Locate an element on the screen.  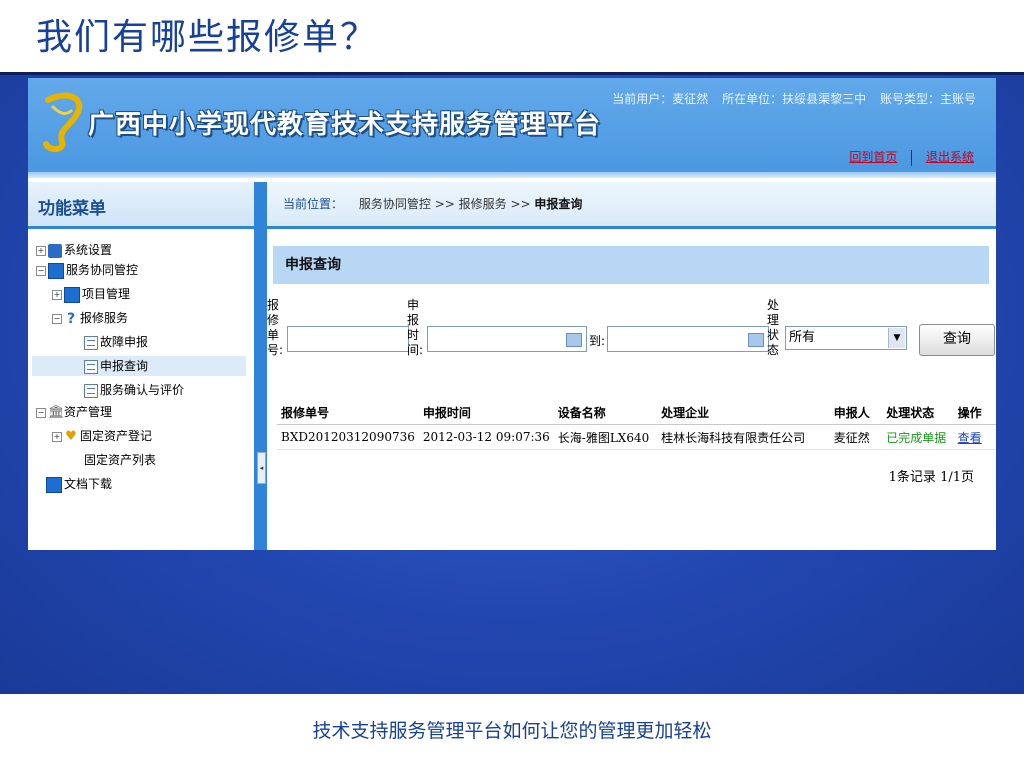
link-divider is located at coordinates (912, 157).